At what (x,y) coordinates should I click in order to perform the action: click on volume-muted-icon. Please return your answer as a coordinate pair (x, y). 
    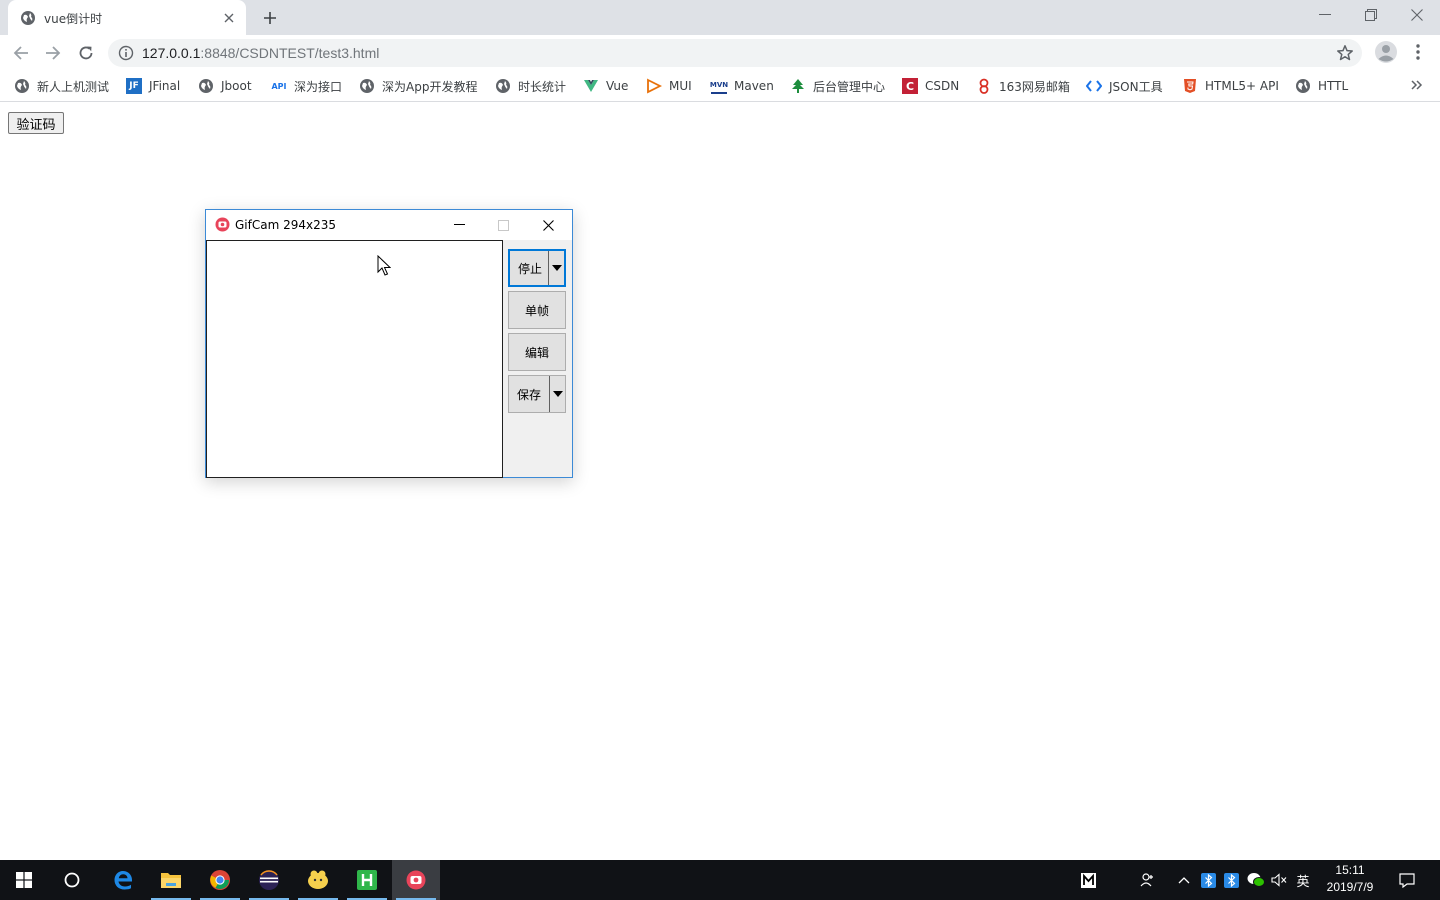
    Looking at the image, I should click on (1279, 880).